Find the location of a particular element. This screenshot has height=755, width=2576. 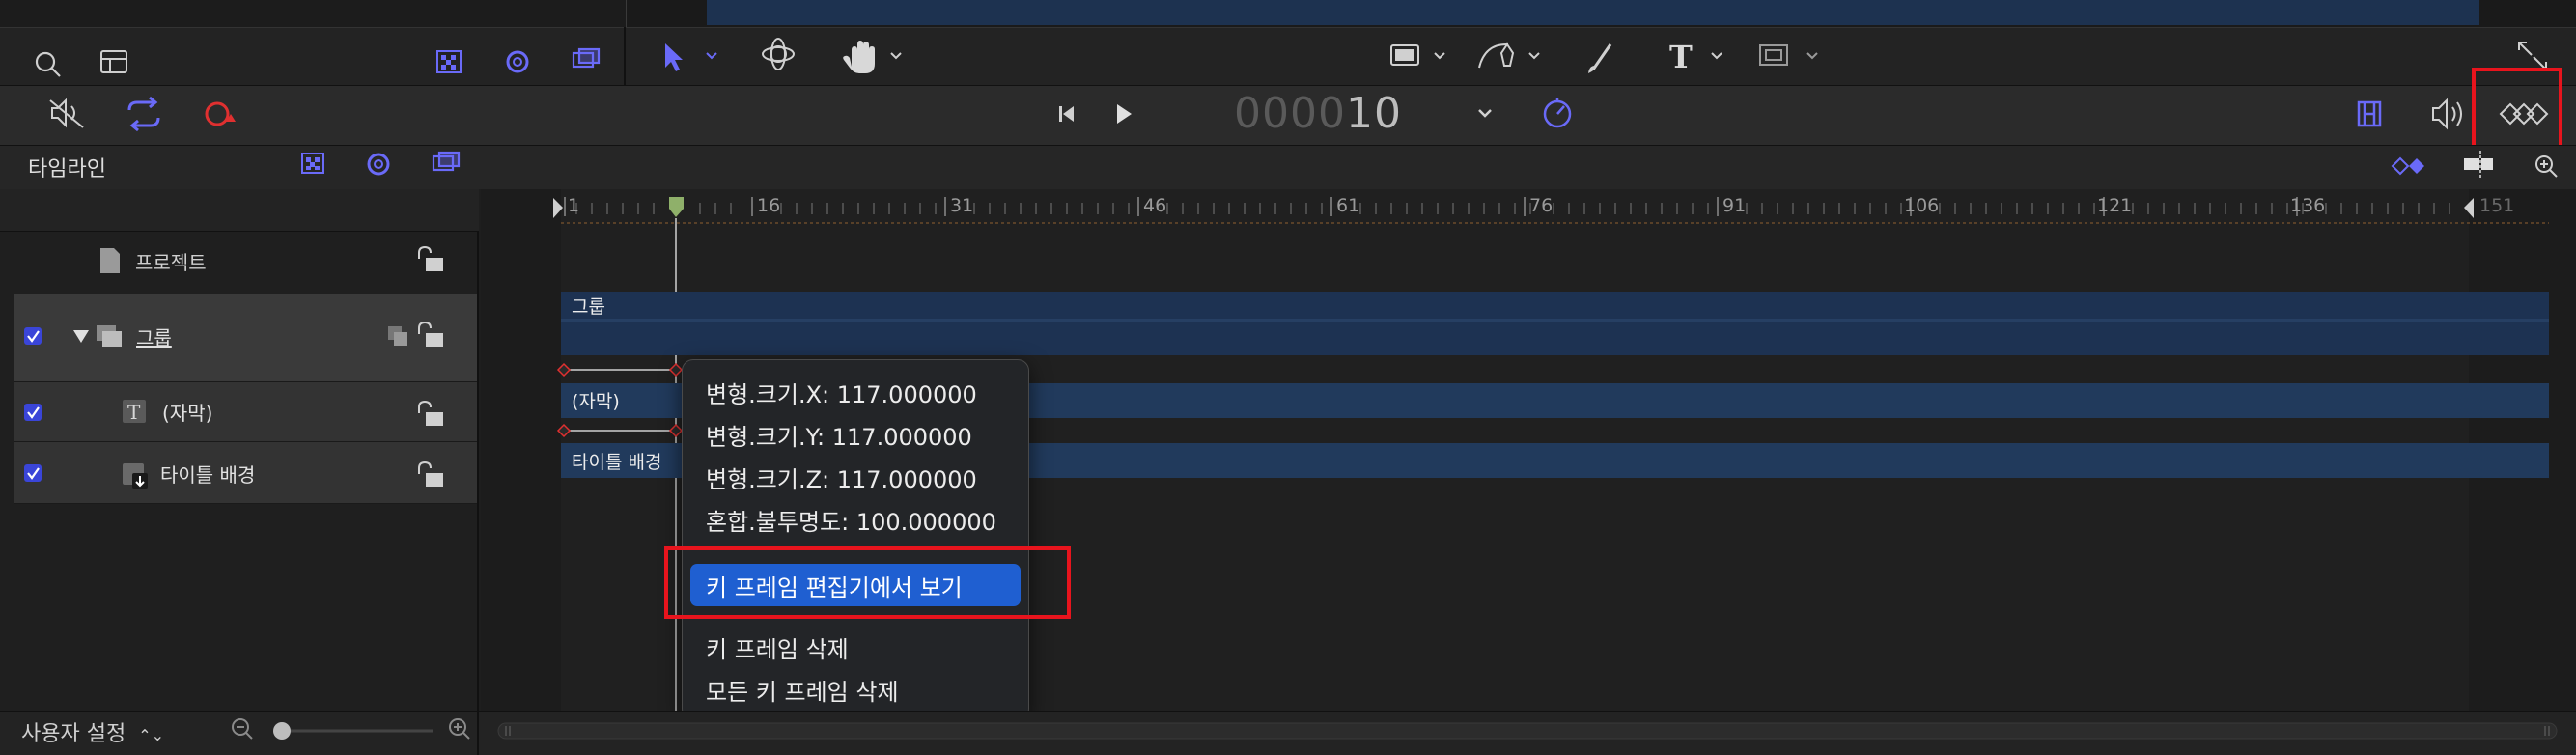

zoom-out-icon is located at coordinates (243, 729).